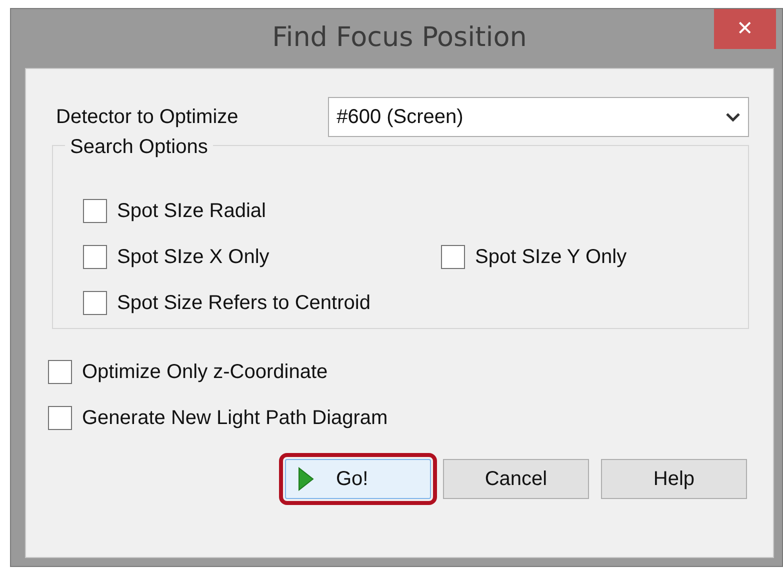 This screenshot has height=572, width=783. Describe the element at coordinates (745, 29) in the screenshot. I see `close-button: ✕` at that location.